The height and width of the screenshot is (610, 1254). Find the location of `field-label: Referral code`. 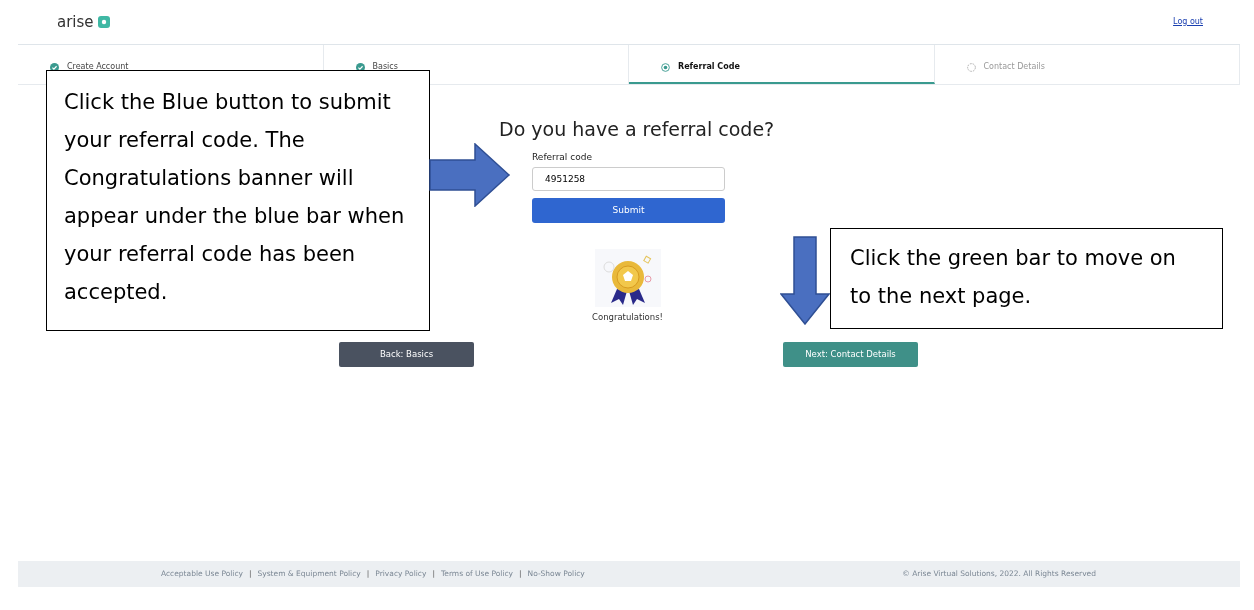

field-label: Referral code is located at coordinates (562, 157).